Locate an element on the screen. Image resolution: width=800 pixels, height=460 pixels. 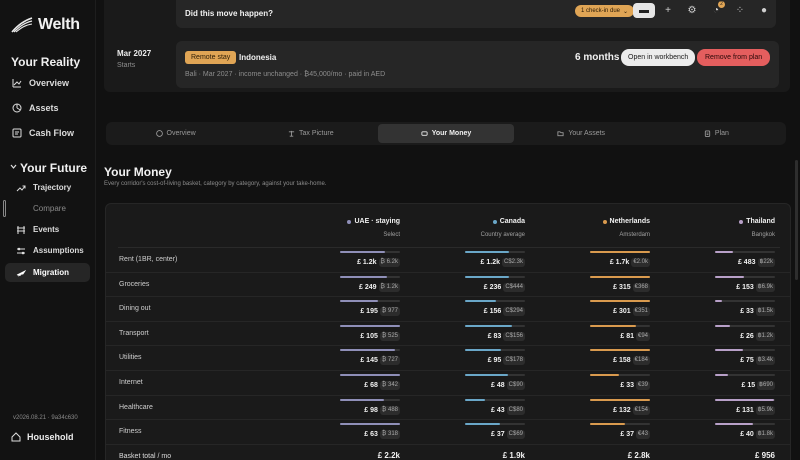
notifications-button: ◔ 2 is located at coordinates (716, 9).